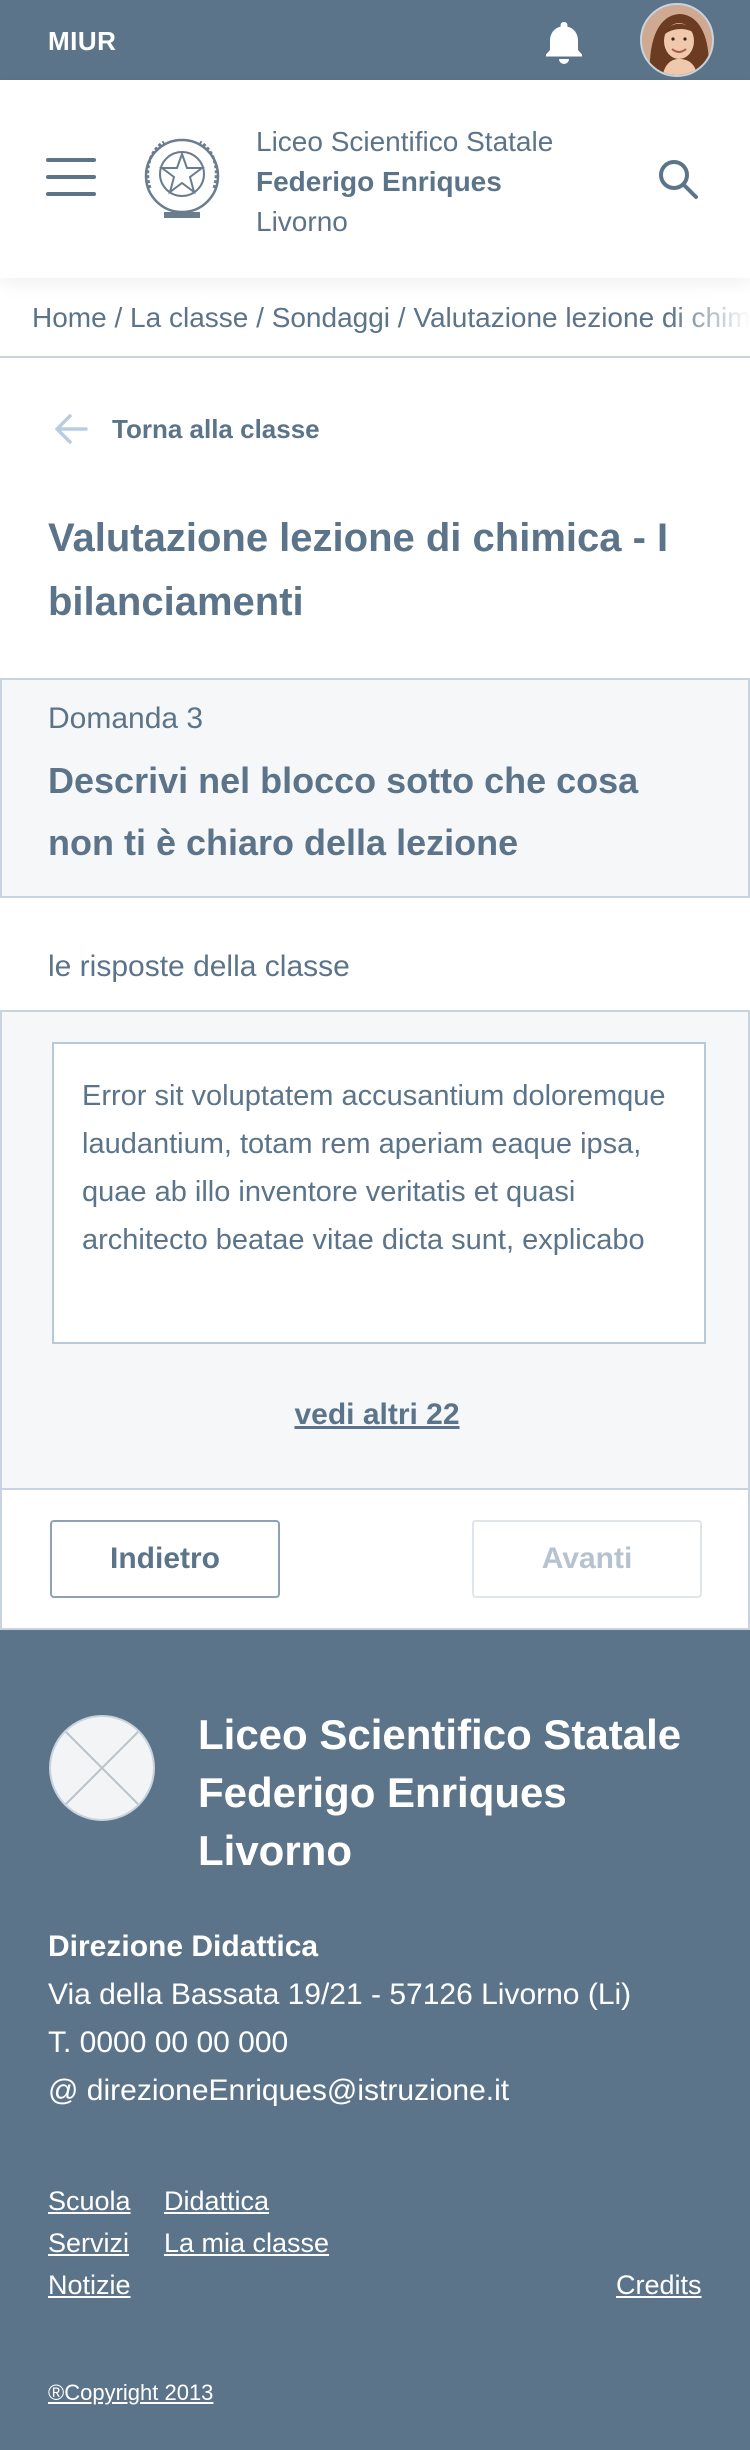 Image resolution: width=750 pixels, height=2450 pixels. I want to click on footer-link-didattica: Didattica, so click(216, 2201).